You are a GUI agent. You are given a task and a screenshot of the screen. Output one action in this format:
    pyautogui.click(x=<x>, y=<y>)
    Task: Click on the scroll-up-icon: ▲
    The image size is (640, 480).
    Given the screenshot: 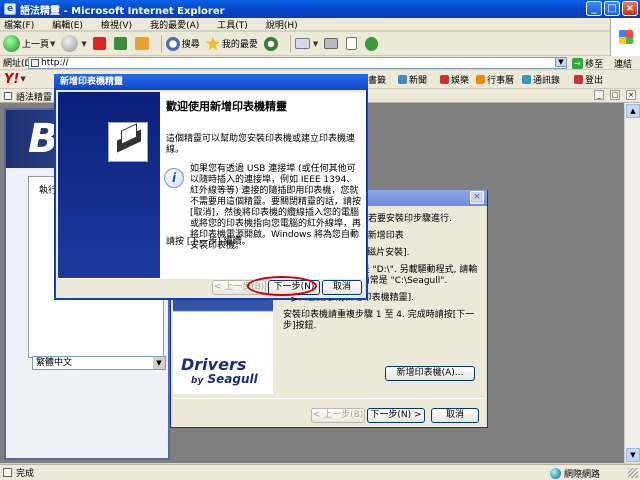 What is the action you would take?
    pyautogui.click(x=633, y=111)
    